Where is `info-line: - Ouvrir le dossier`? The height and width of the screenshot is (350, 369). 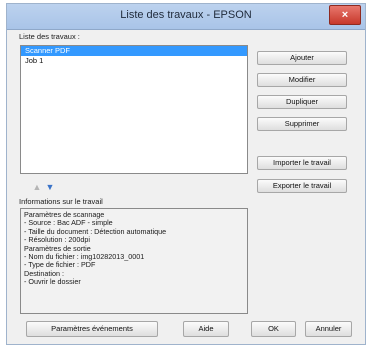
info-line: - Ouvrir le dossier is located at coordinates (52, 282).